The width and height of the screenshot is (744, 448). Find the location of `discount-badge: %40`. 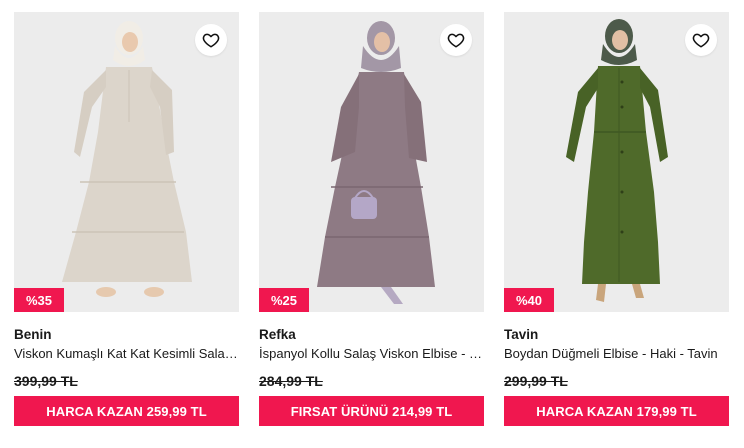

discount-badge: %40 is located at coordinates (529, 300).